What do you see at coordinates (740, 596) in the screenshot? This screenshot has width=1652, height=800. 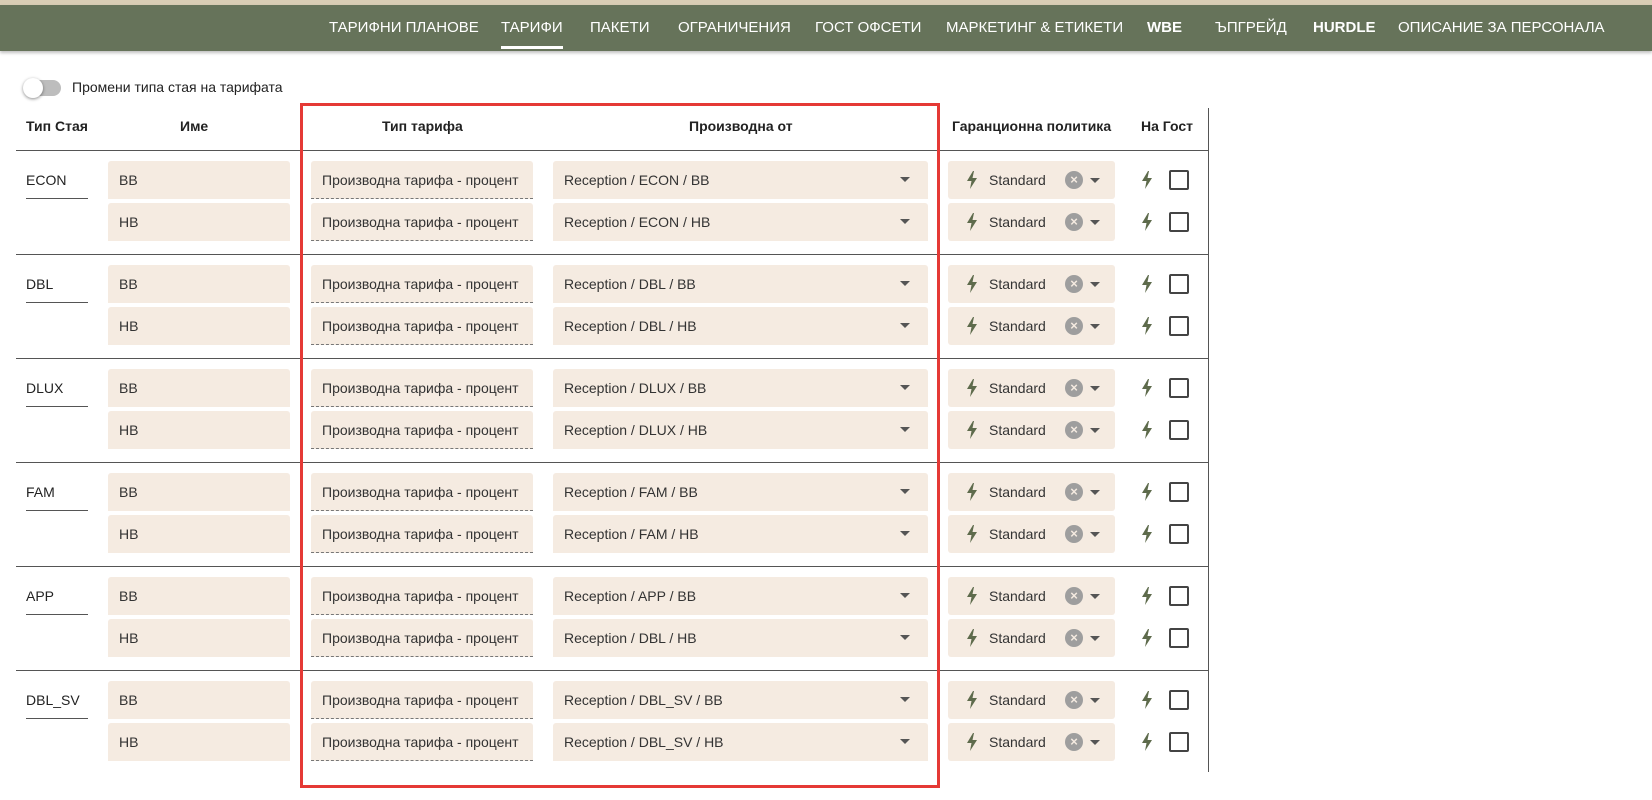 I see `derived-from-select: Reception / APP / BB` at bounding box center [740, 596].